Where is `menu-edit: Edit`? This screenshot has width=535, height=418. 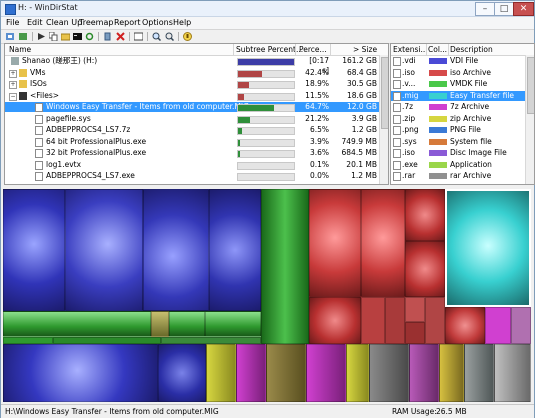 menu-edit: Edit is located at coordinates (35, 22).